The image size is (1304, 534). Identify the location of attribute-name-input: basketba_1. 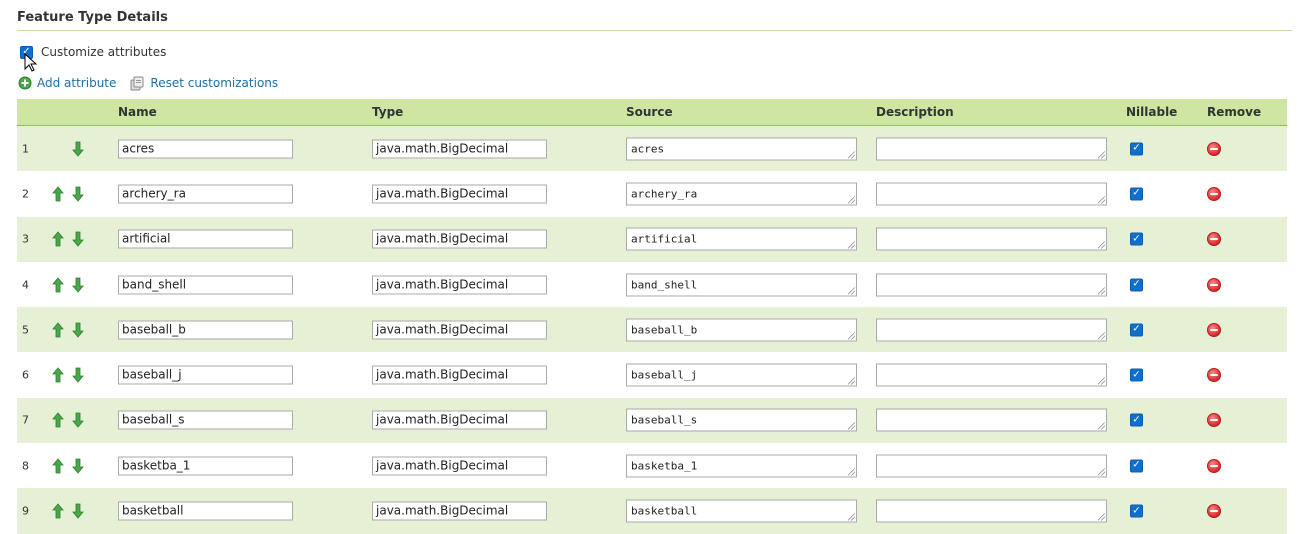
(205, 466).